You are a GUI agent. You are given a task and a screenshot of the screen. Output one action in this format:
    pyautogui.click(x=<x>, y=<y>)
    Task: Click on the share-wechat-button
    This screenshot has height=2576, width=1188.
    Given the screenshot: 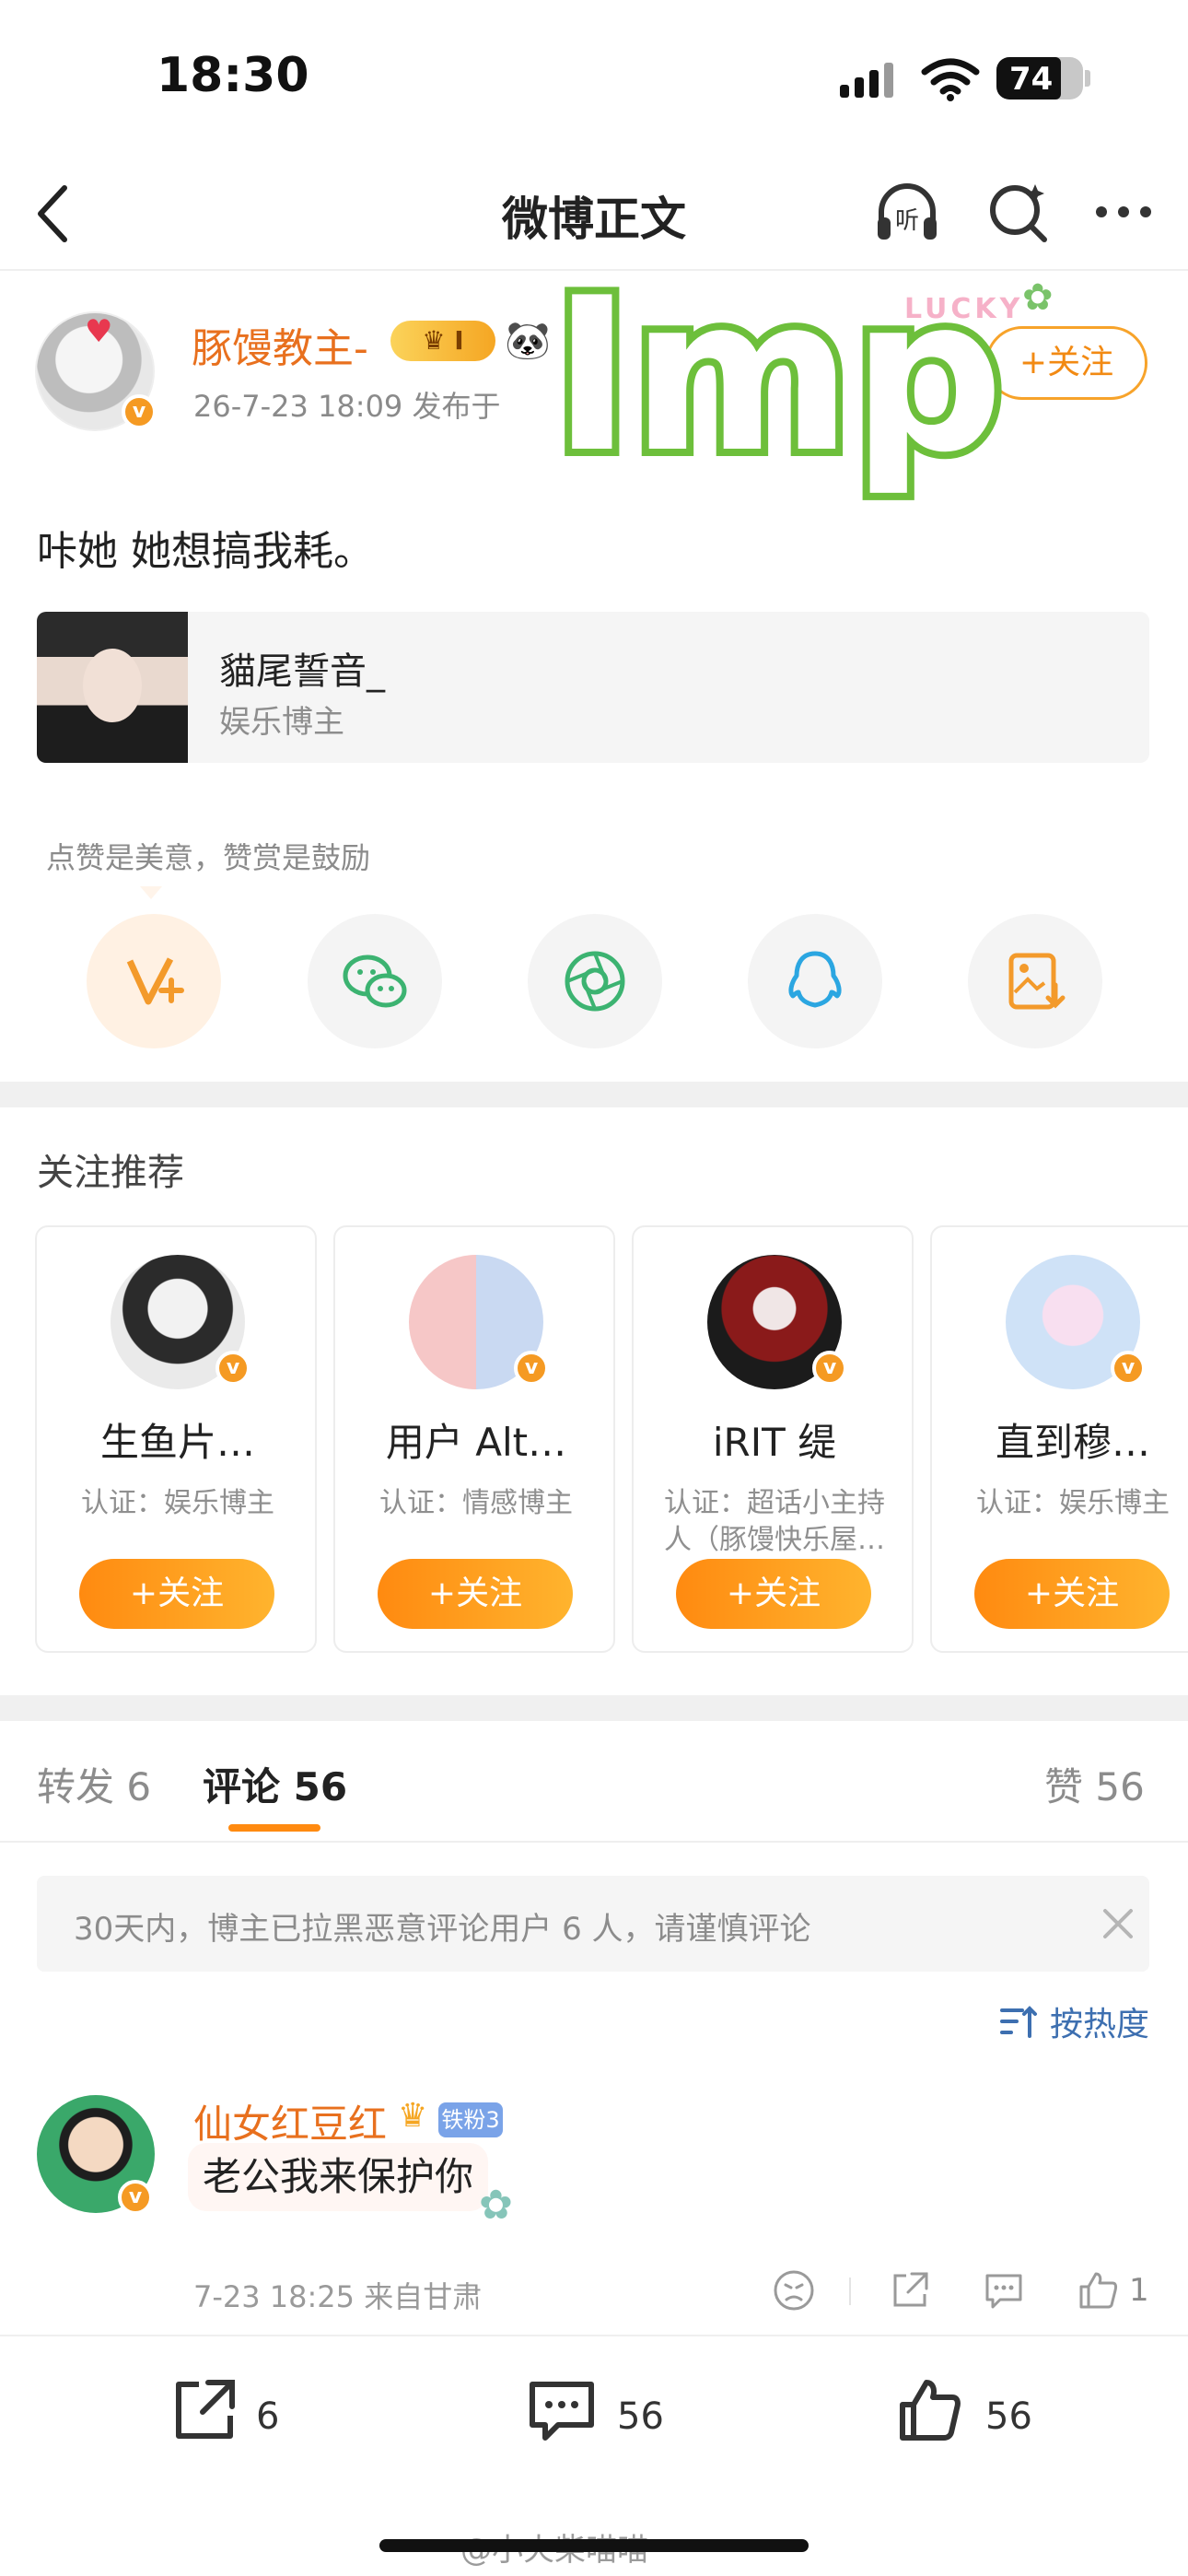 What is the action you would take?
    pyautogui.click(x=375, y=981)
    